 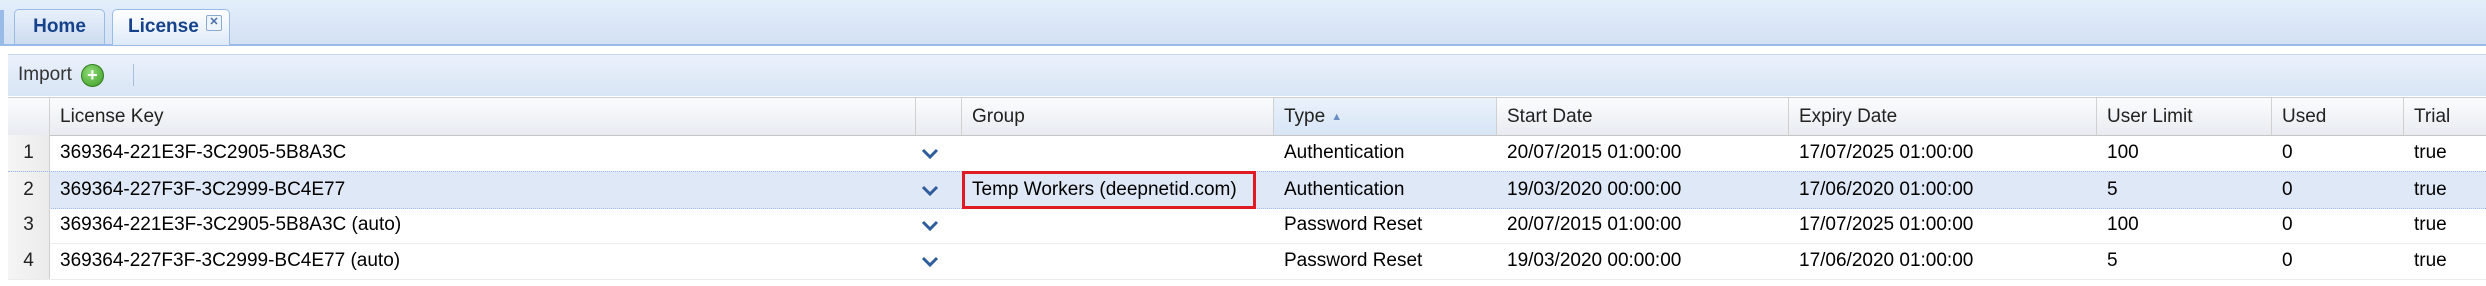 What do you see at coordinates (203, 189) in the screenshot?
I see `cell-license-key: 369364-227F3F-3C2999-BC4E77` at bounding box center [203, 189].